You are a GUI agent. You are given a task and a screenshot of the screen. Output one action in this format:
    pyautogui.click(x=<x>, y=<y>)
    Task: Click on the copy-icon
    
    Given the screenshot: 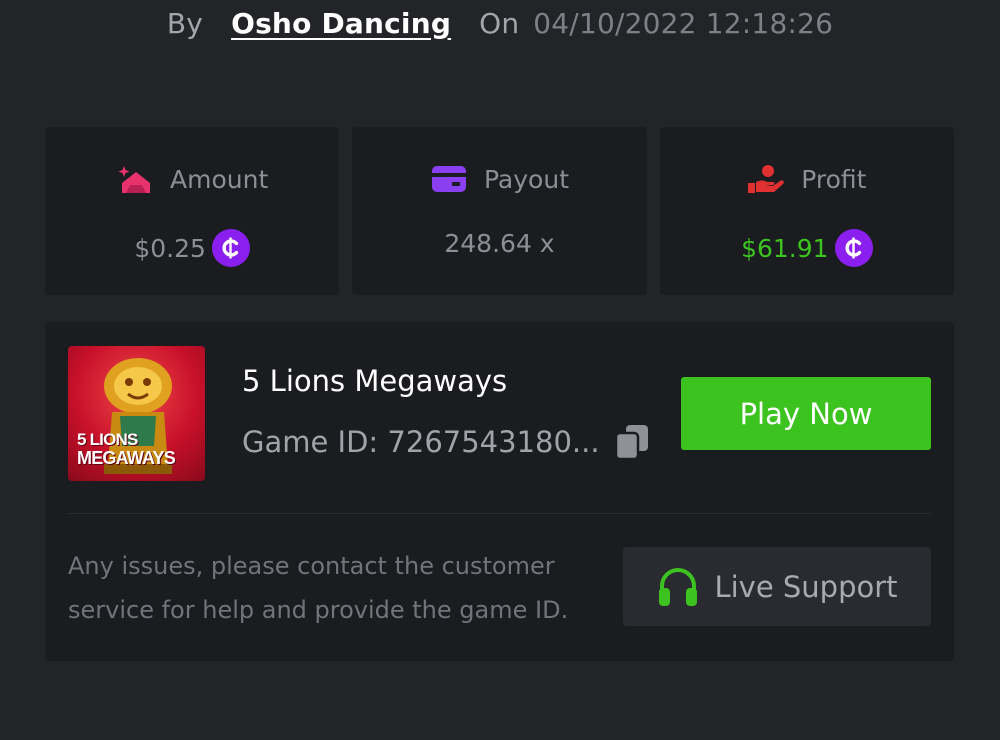 What is the action you would take?
    pyautogui.click(x=632, y=442)
    